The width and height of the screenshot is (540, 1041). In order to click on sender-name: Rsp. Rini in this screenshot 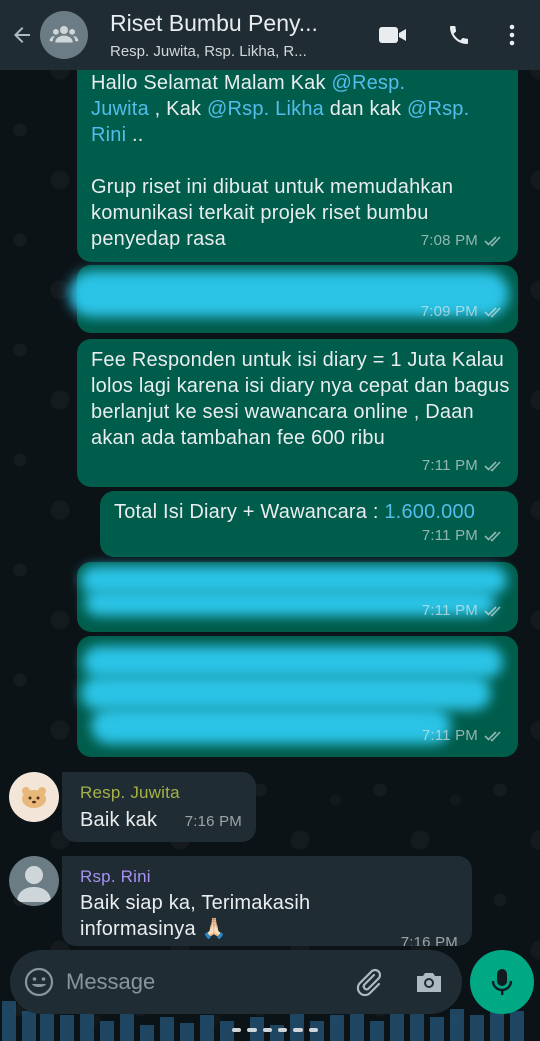, I will do `click(115, 877)`.